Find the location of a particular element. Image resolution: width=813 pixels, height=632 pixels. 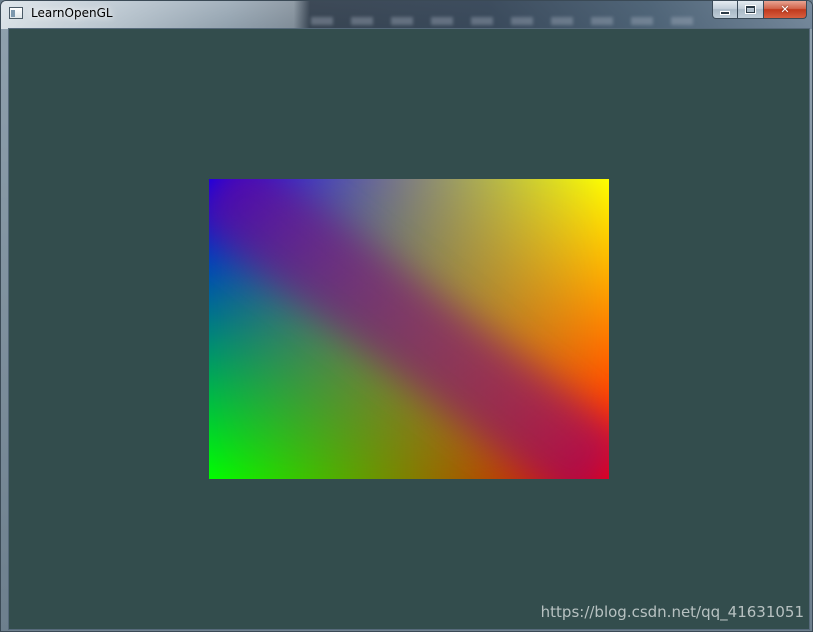

titlebar-blur-decoration is located at coordinates (506, 21).